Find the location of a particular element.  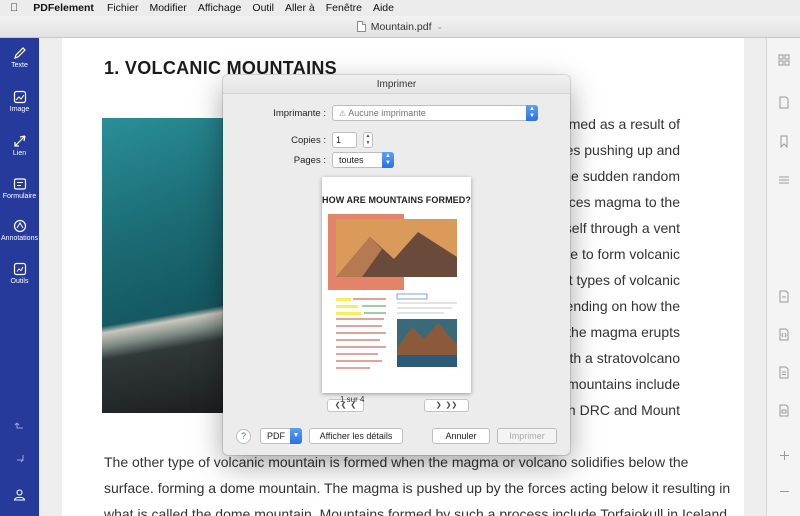

zoom-out-button is located at coordinates (783, 491).